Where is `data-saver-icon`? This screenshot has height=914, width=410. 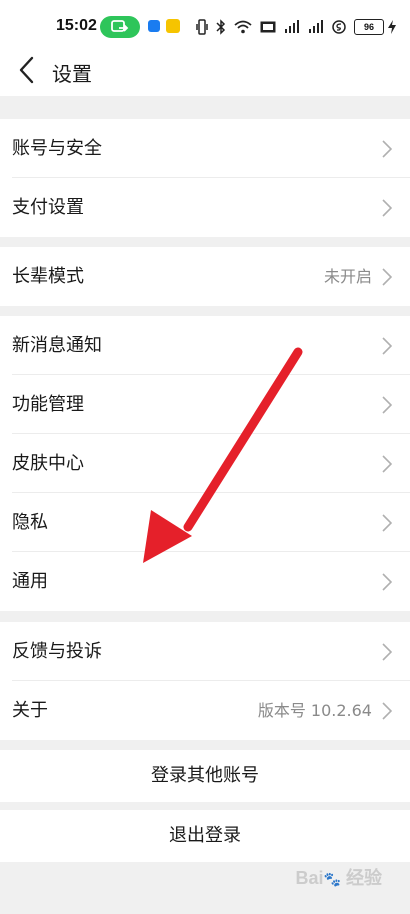
data-saver-icon is located at coordinates (339, 27).